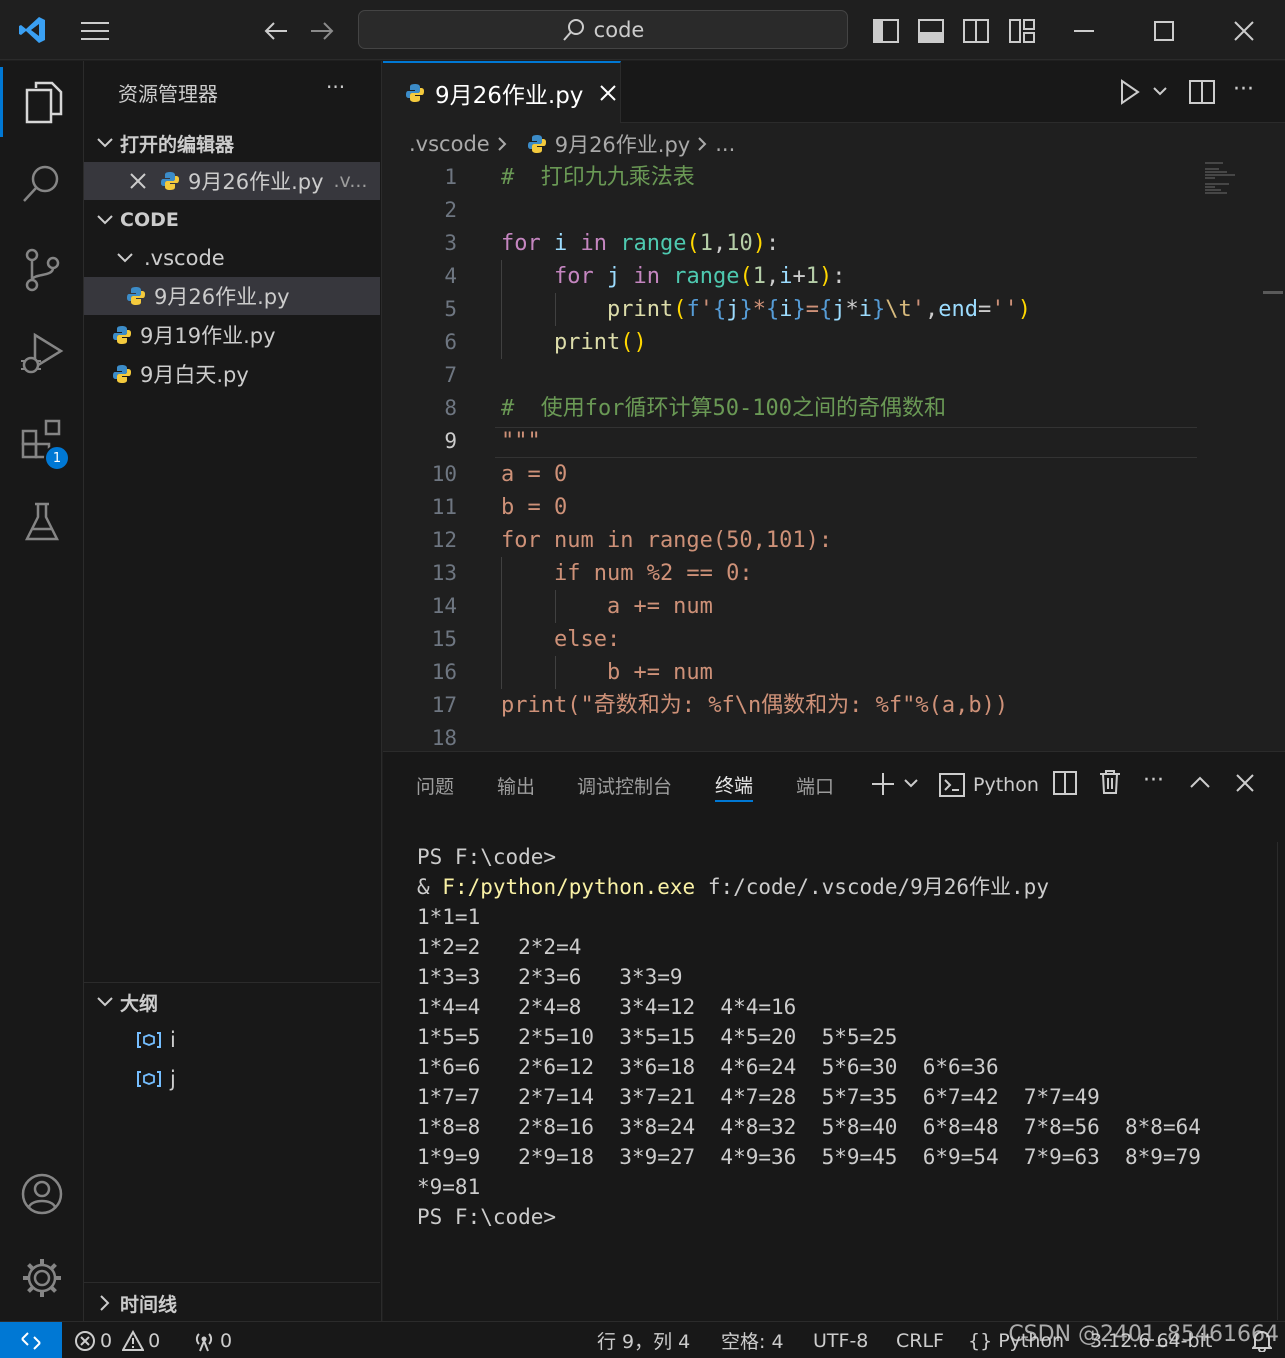 The height and width of the screenshot is (1358, 1285). Describe the element at coordinates (608, 93) in the screenshot. I see `close-tab-icon` at that location.